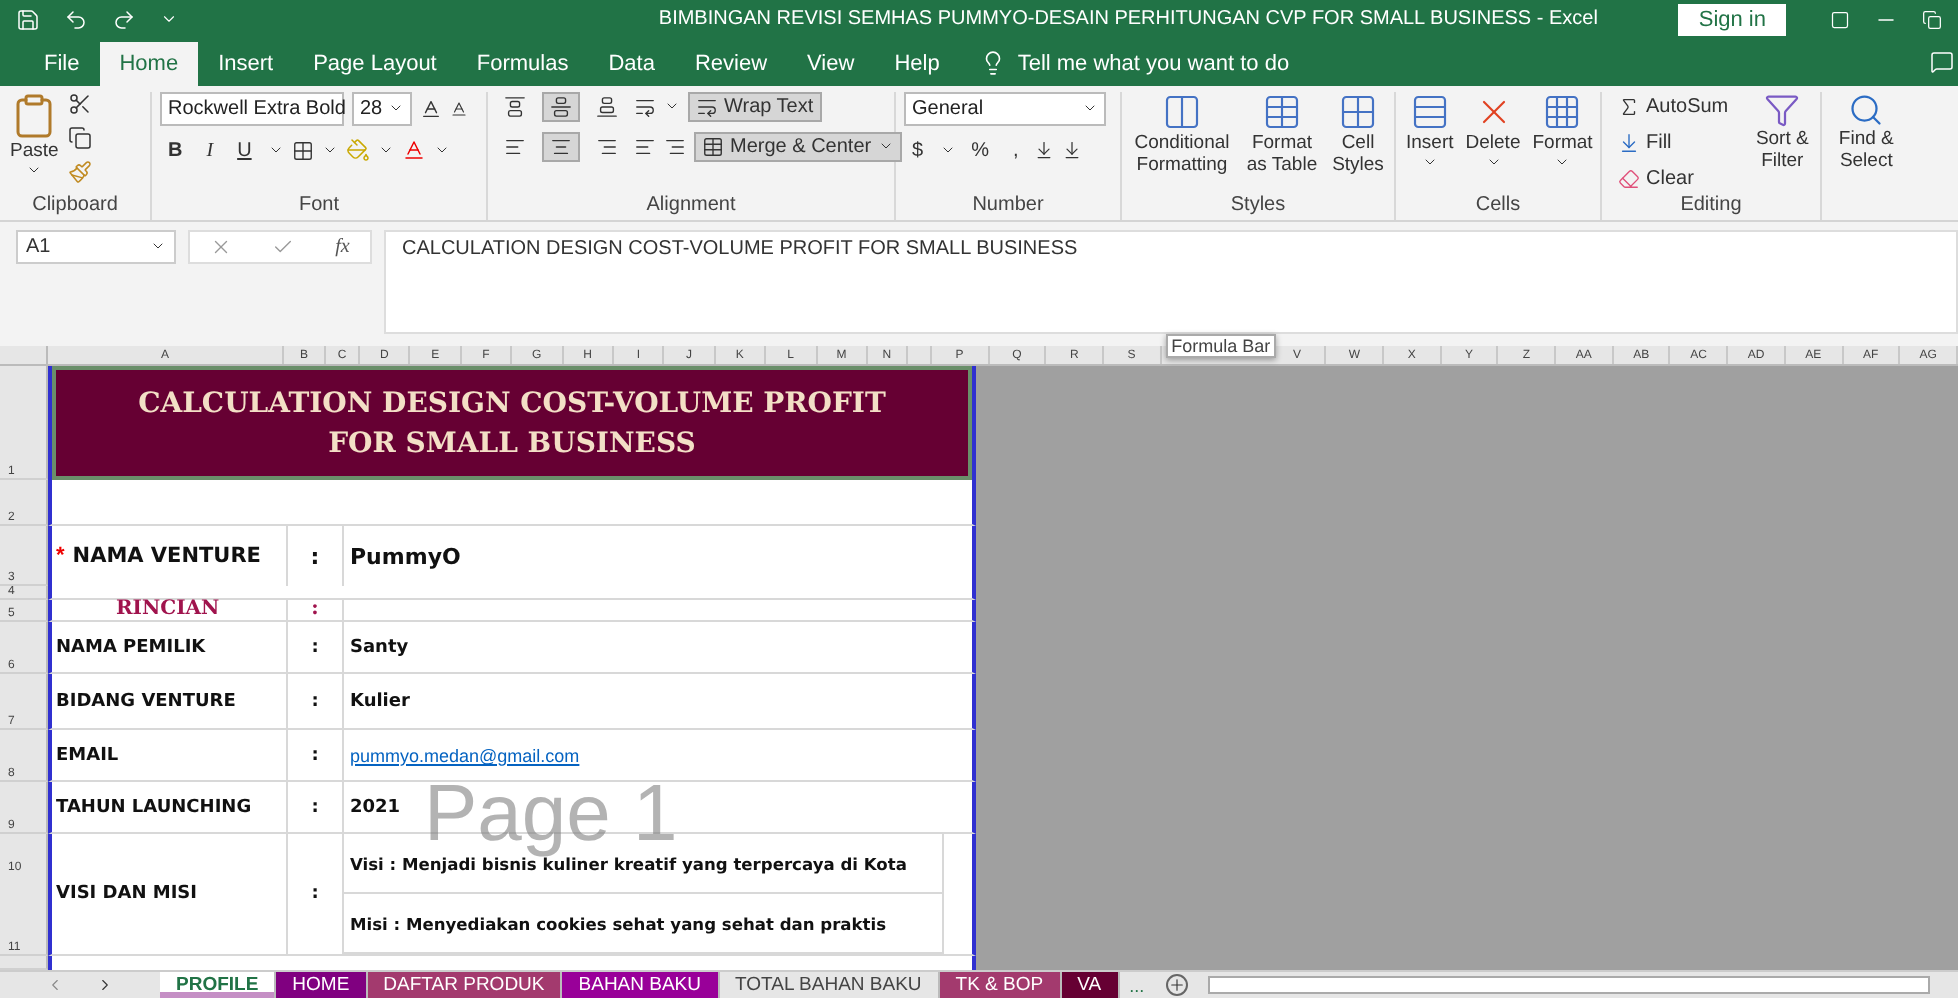 Image resolution: width=1958 pixels, height=998 pixels. Describe the element at coordinates (149, 63) in the screenshot. I see `ribbon-tab: Home` at that location.